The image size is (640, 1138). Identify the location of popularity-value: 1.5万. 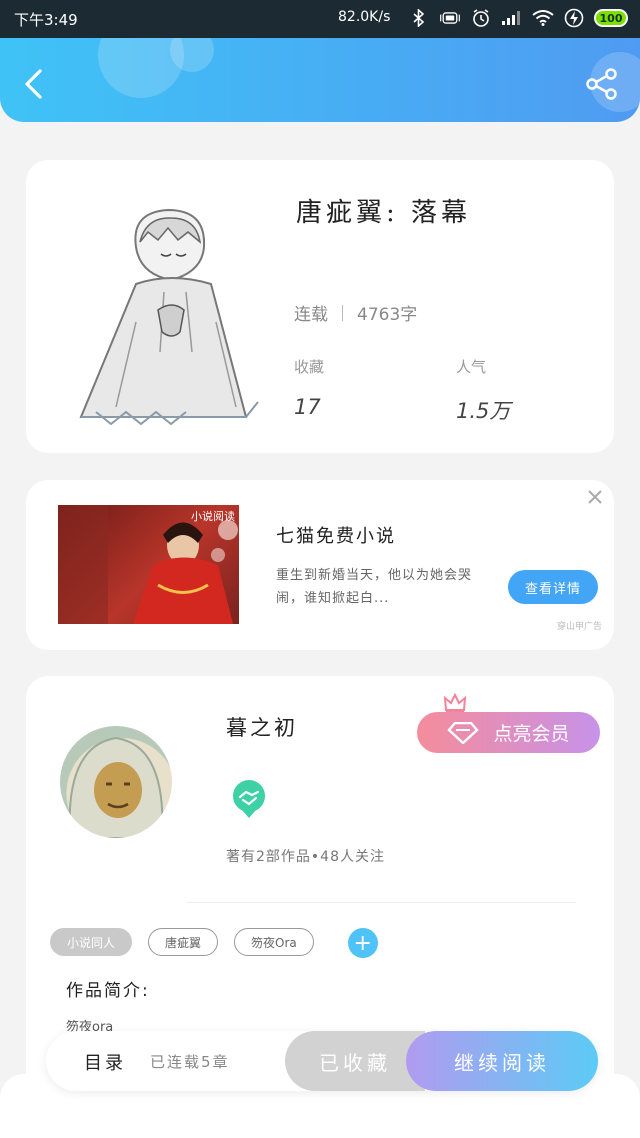
(483, 411).